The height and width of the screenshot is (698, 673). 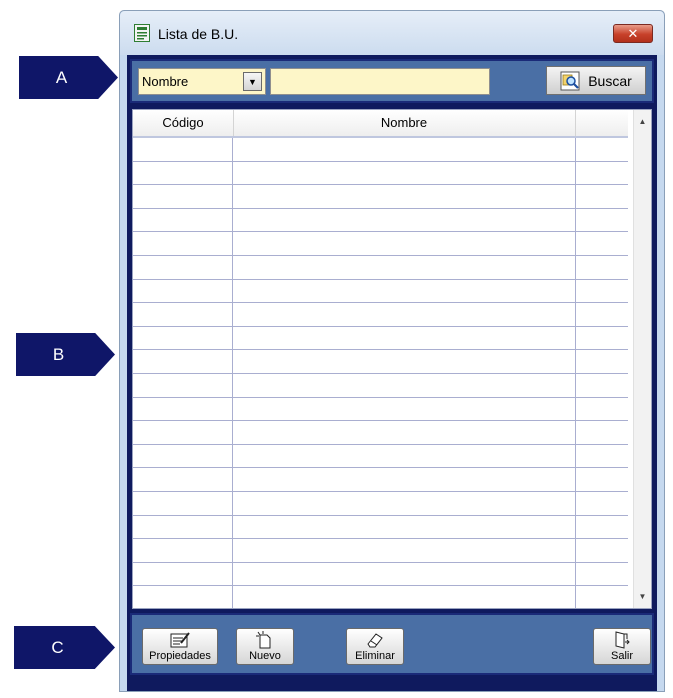 What do you see at coordinates (596, 80) in the screenshot?
I see `search-button: Buscar` at bounding box center [596, 80].